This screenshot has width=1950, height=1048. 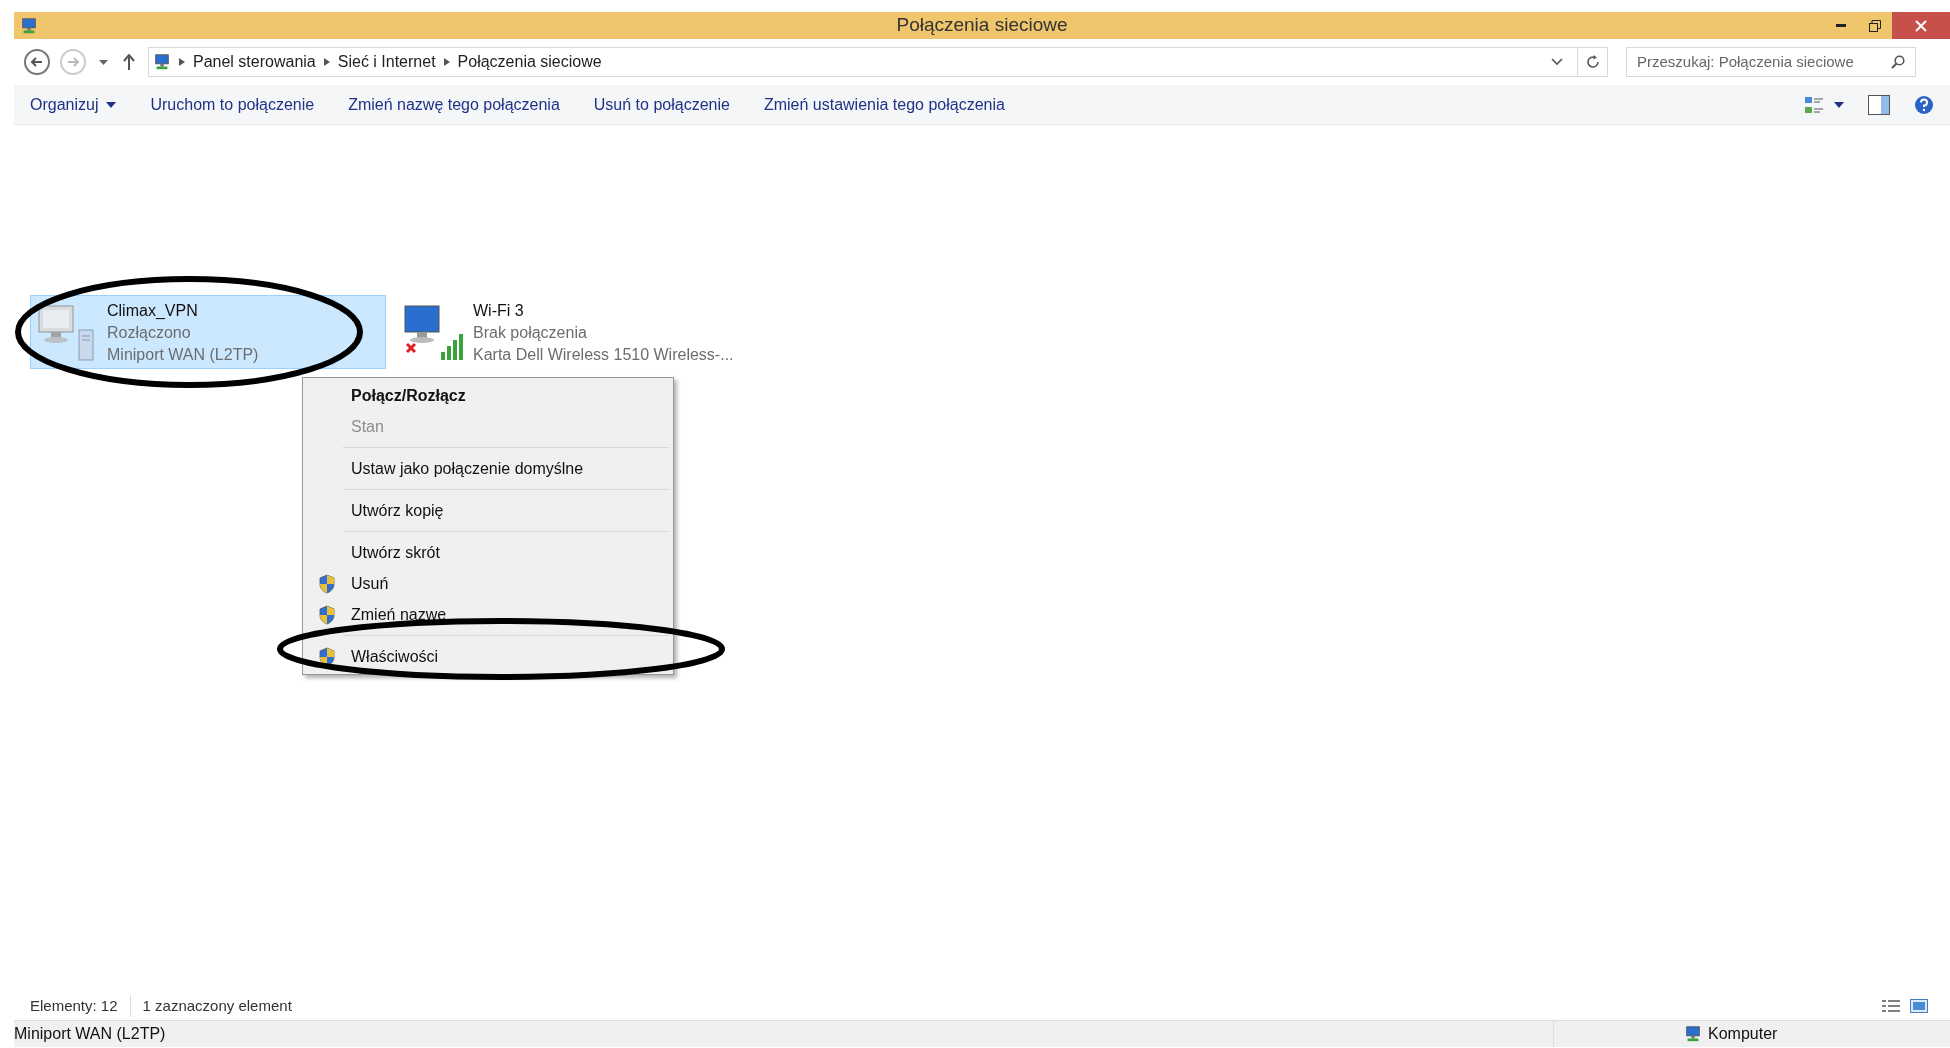 What do you see at coordinates (488, 463) in the screenshot?
I see `menu-item: Ustaw jako połączenie domyślne` at bounding box center [488, 463].